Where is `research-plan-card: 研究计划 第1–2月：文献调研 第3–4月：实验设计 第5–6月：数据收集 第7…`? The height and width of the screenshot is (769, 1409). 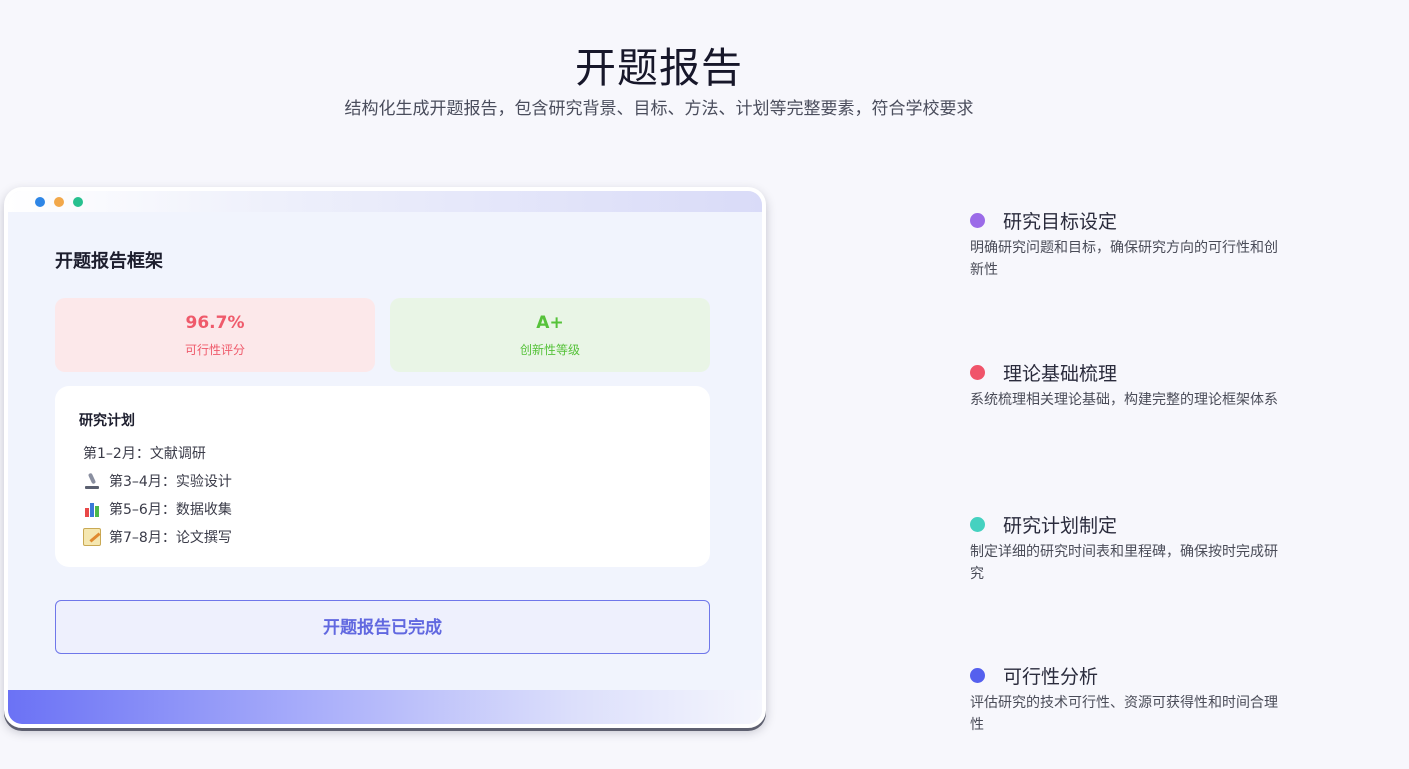
research-plan-card: 研究计划 第1–2月：文献调研 第3–4月：实验设计 第5–6月：数据收集 第7… is located at coordinates (382, 476).